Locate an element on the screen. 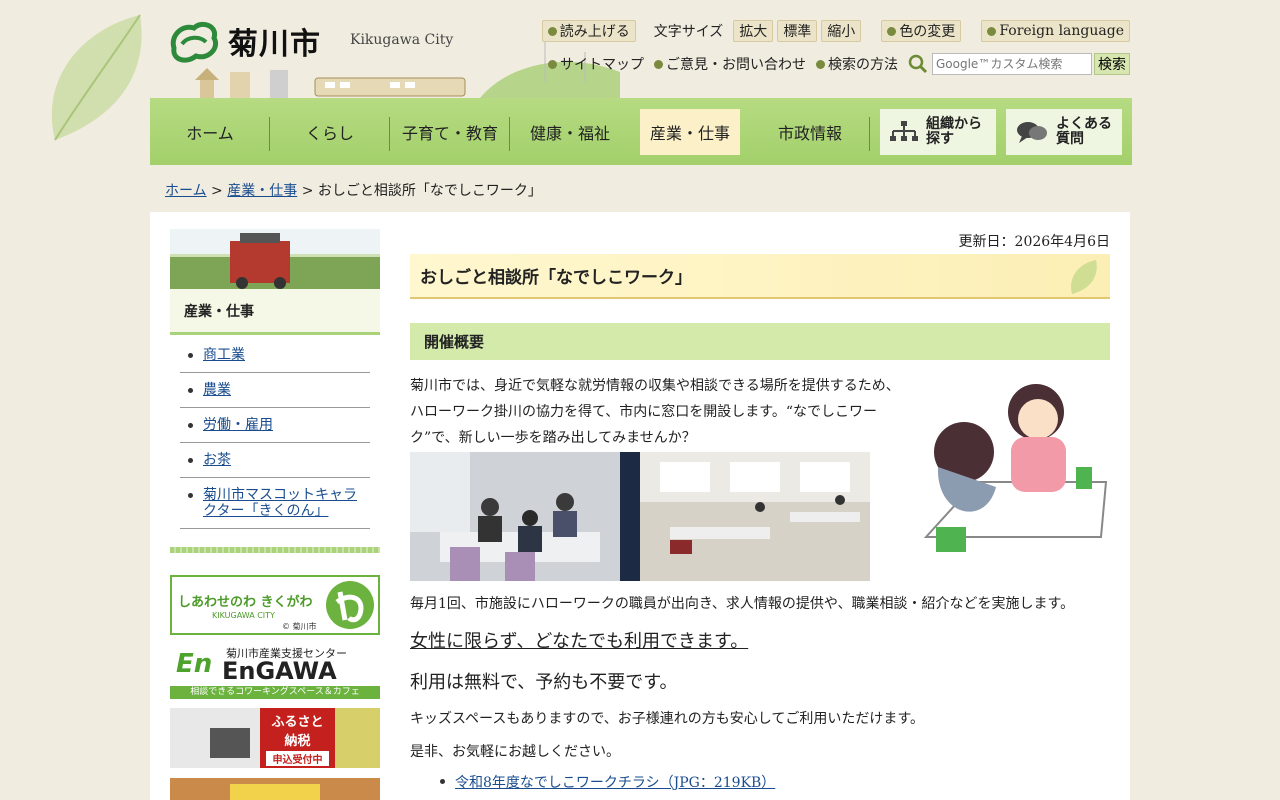 The height and width of the screenshot is (800, 1280). search-icon is located at coordinates (918, 64).